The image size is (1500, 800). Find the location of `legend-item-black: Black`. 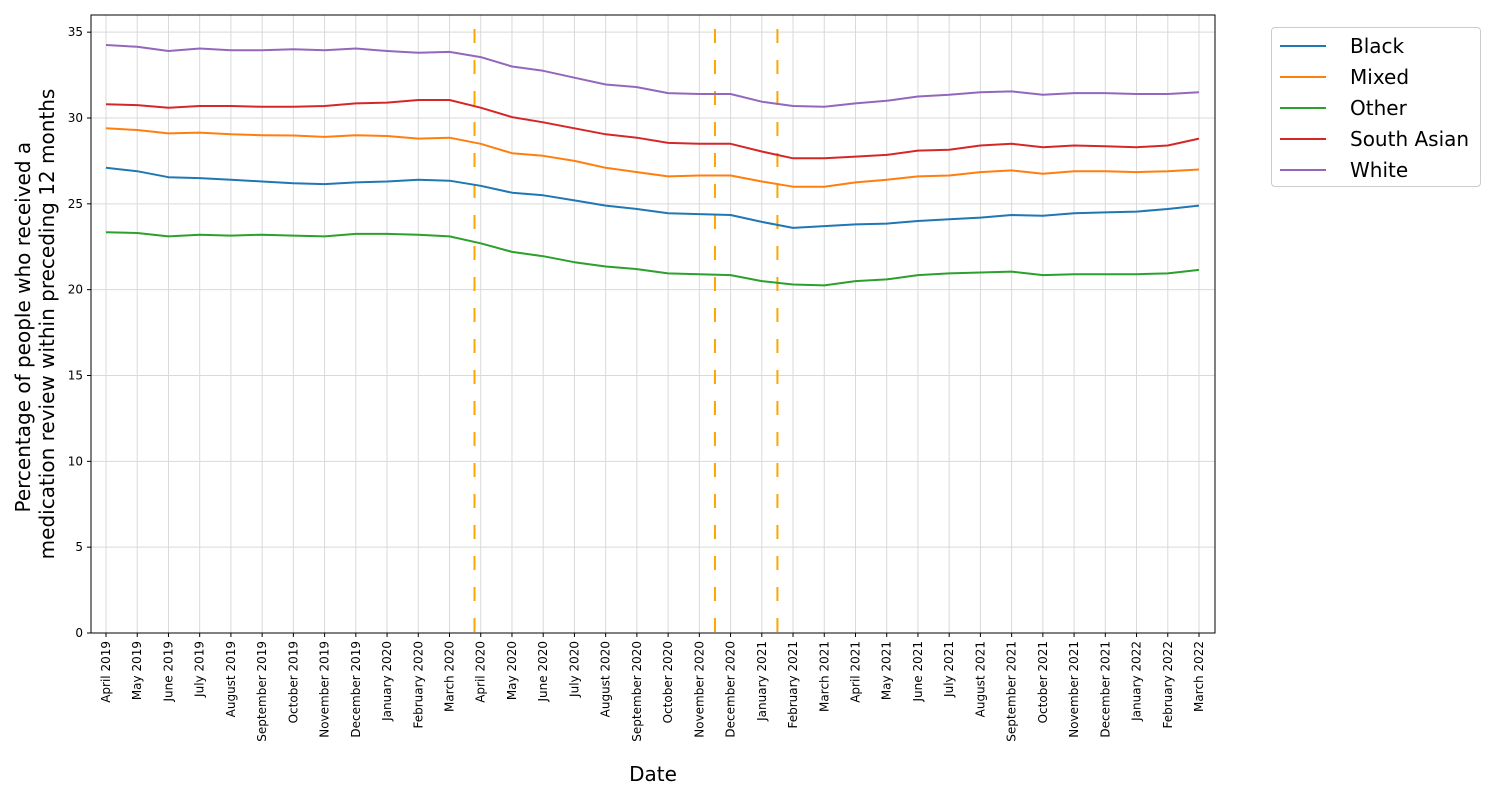

legend-item-black: Black is located at coordinates (1376, 45).